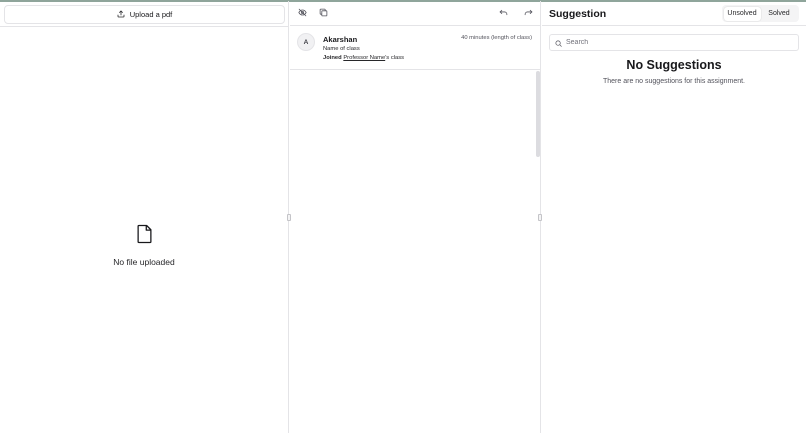 Image resolution: width=806 pixels, height=433 pixels. What do you see at coordinates (578, 14) in the screenshot?
I see `panel-title: Suggestion` at bounding box center [578, 14].